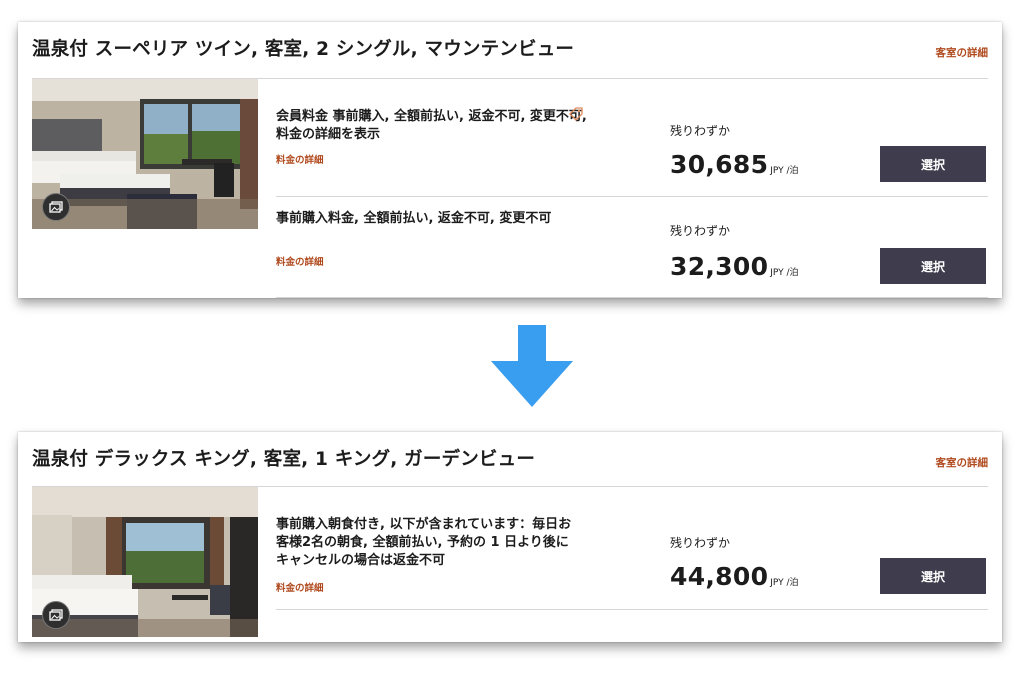  I want to click on price: 44,800 JPY /泊, so click(734, 576).